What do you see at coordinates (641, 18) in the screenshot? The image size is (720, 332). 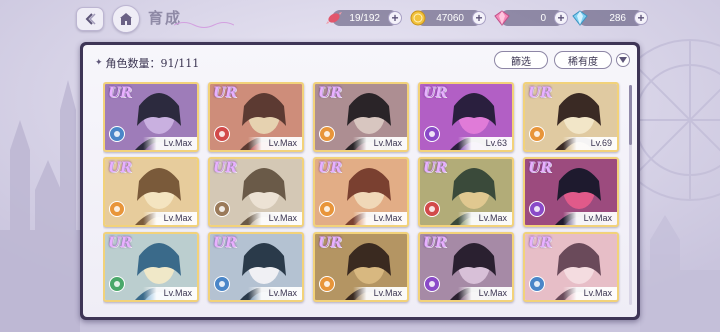 I see `blue-gem-add-button: +` at bounding box center [641, 18].